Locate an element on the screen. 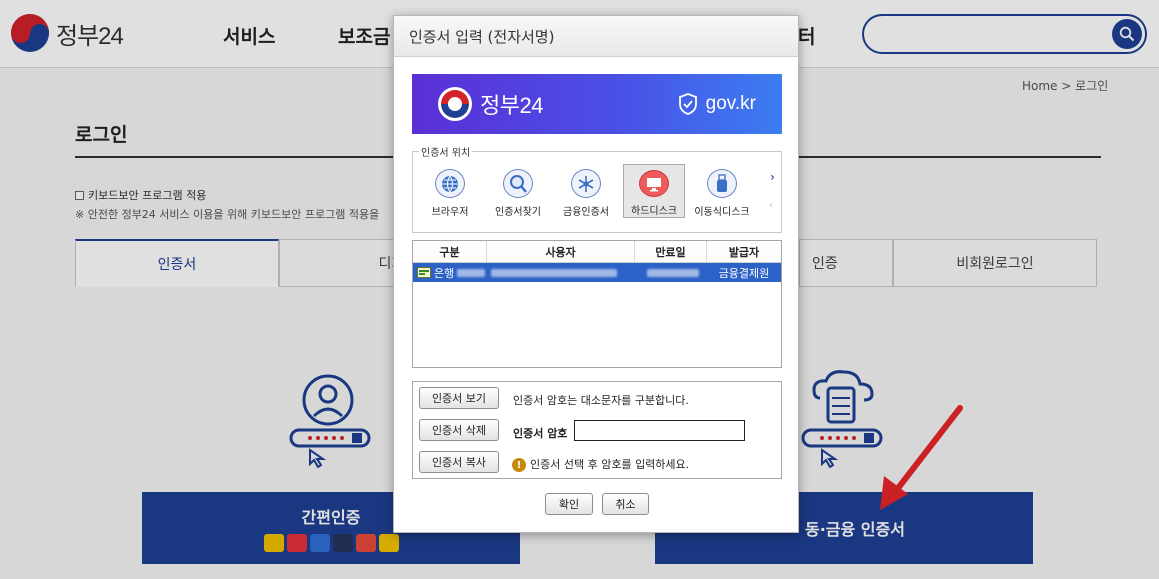  location-find-cert: 인증서찾기 is located at coordinates (518, 191).